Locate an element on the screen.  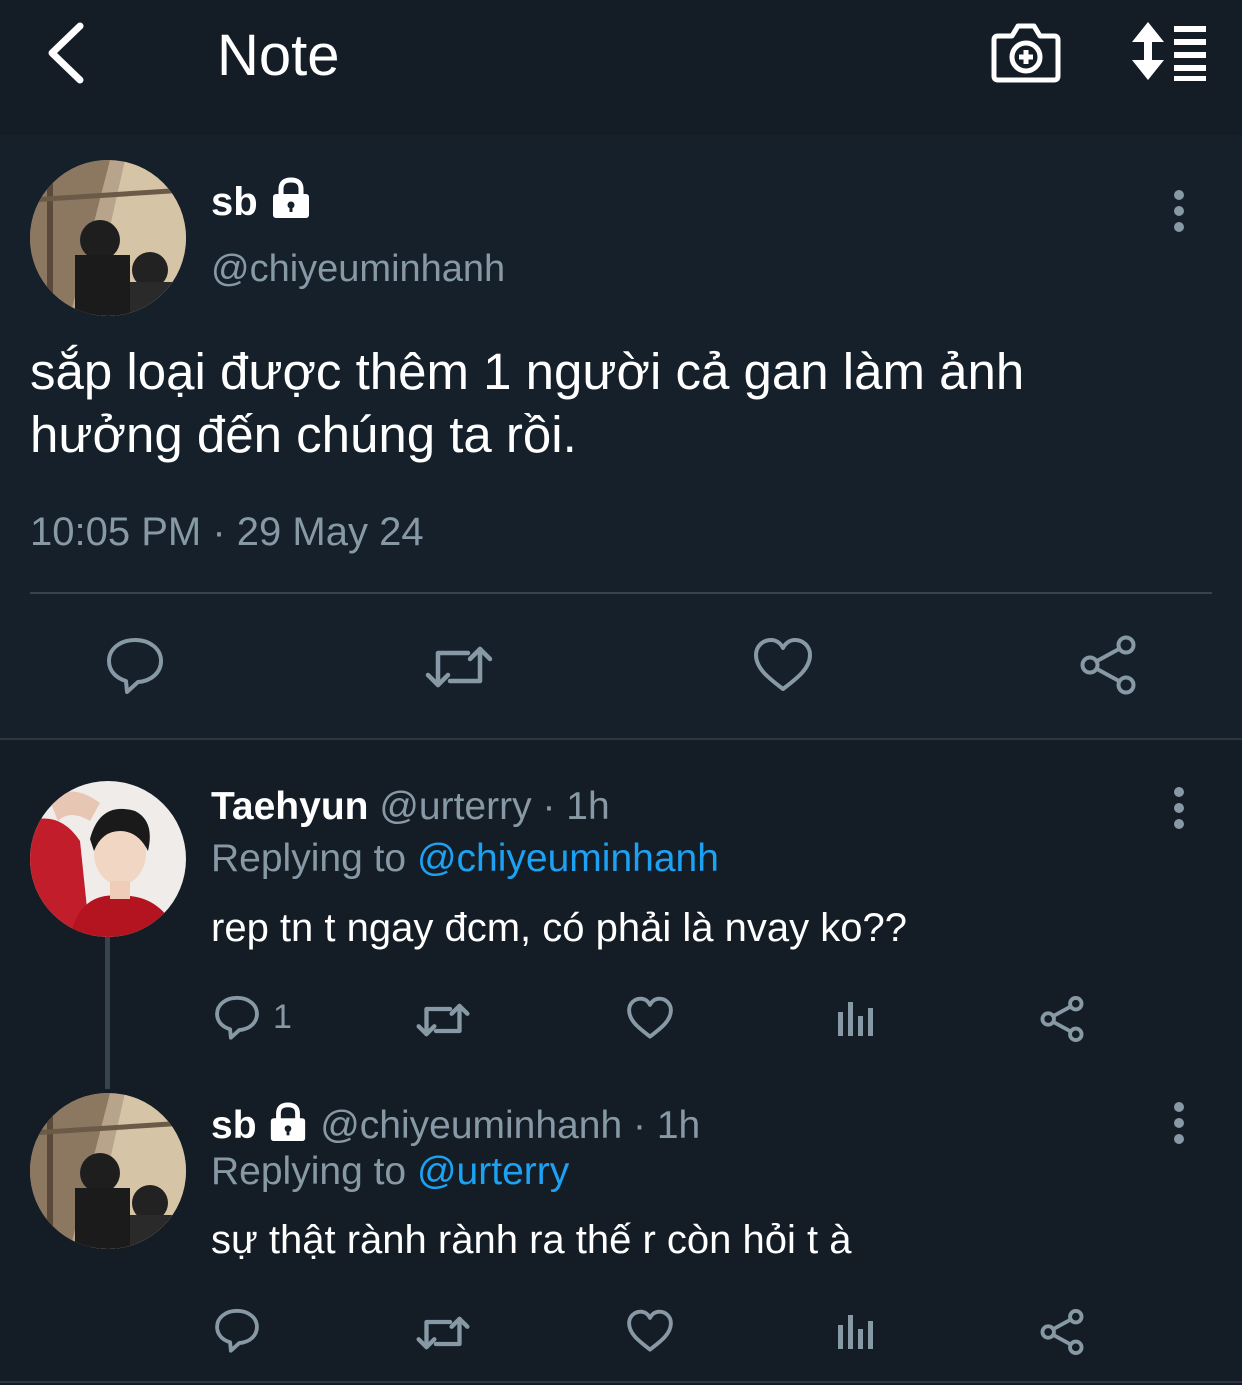
reply-header: sb @chiyeuminhanh · 1h is located at coordinates (455, 1125).